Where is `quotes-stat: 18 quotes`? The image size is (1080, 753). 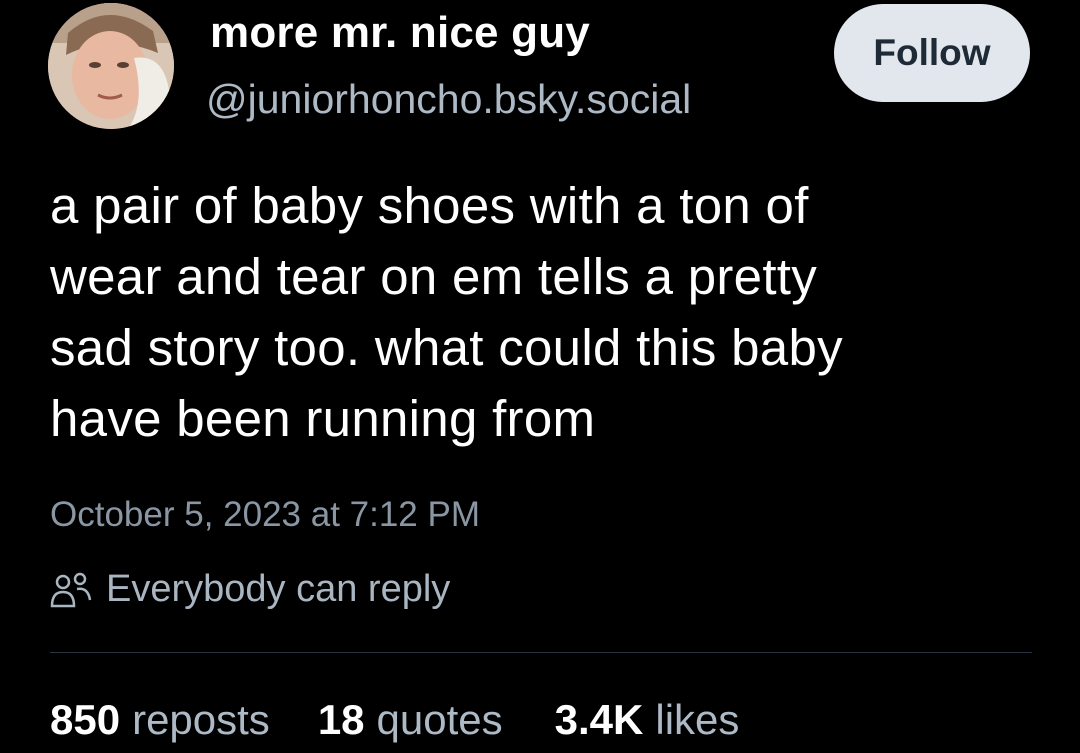
quotes-stat: 18 quotes is located at coordinates (410, 720).